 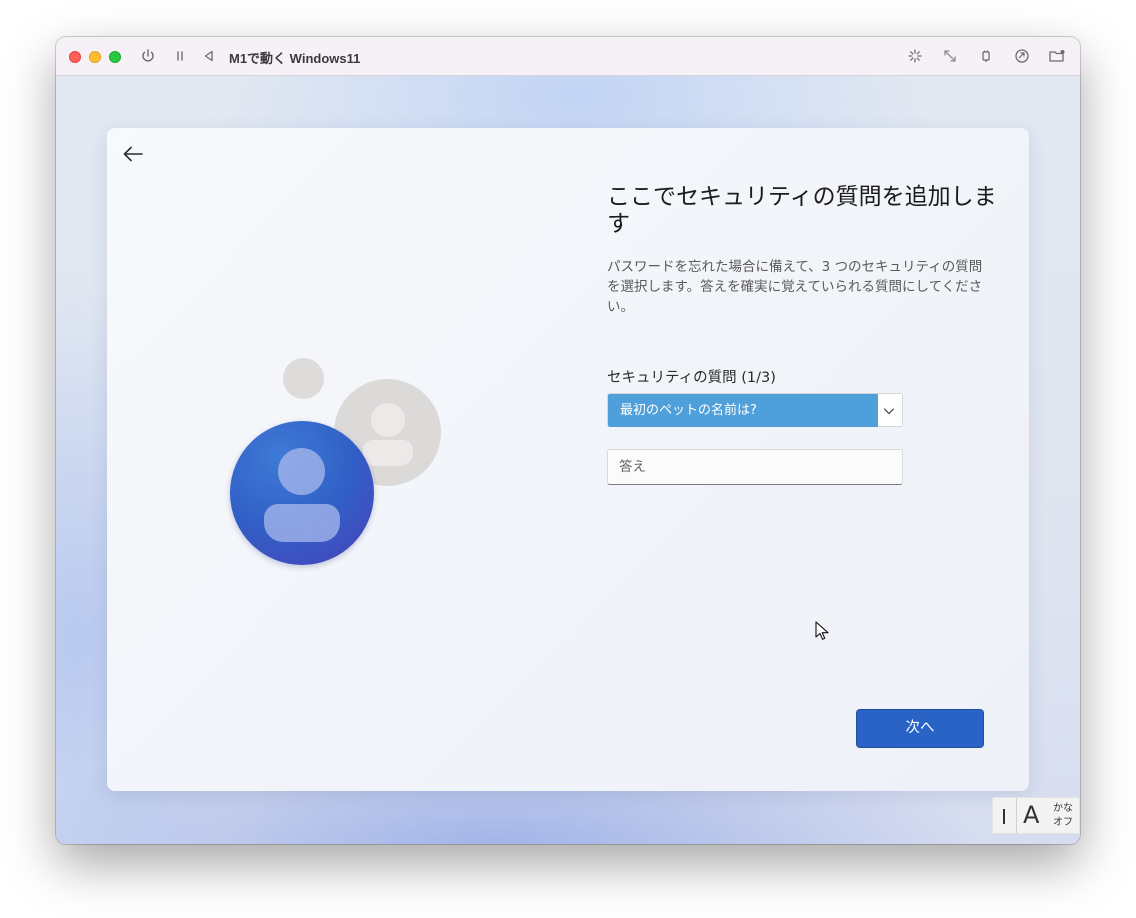 I want to click on minimize-button, so click(x=95, y=57).